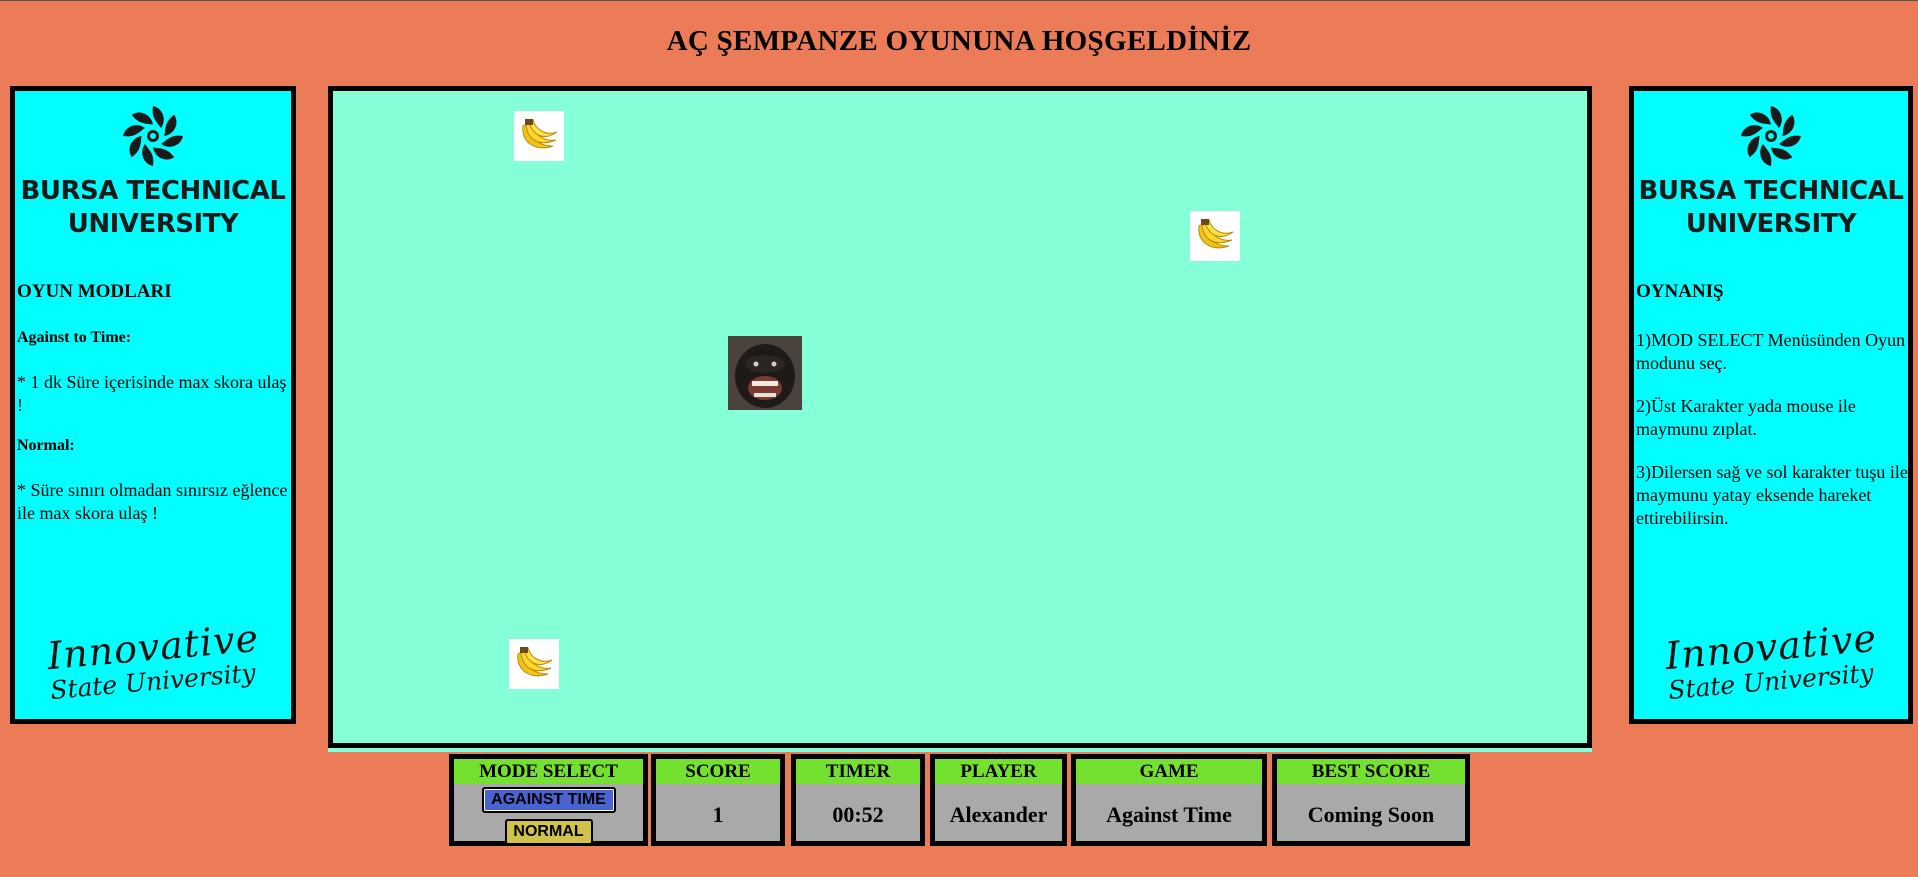 The image size is (1918, 877). Describe the element at coordinates (765, 373) in the screenshot. I see `chimpanzee-sprite` at that location.